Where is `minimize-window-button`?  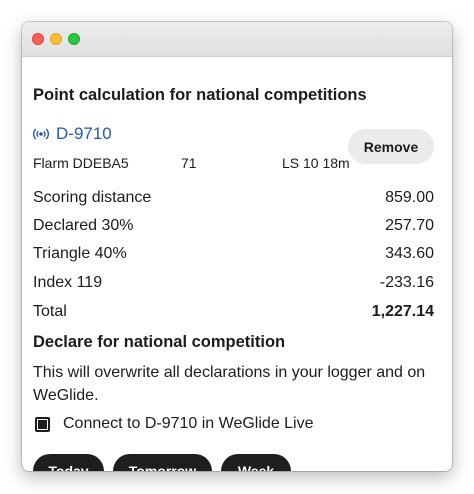
minimize-window-button is located at coordinates (56, 39).